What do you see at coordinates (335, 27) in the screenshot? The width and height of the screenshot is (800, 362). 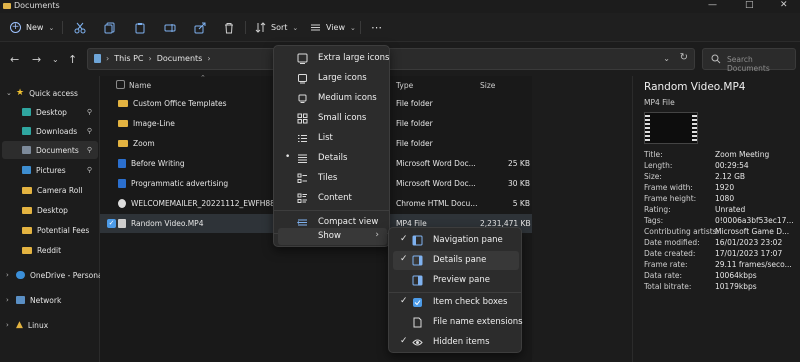 I see `view-label: View` at bounding box center [335, 27].